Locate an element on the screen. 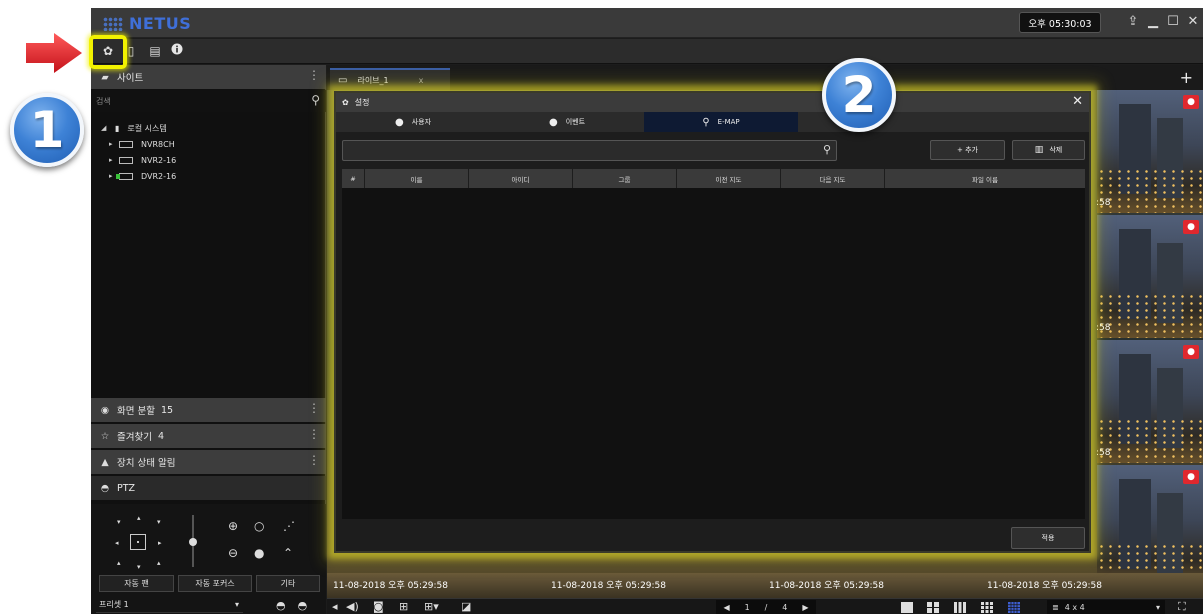 This screenshot has height=614, width=1203. preset-row: 프리셋 1 ▾ ◓ ◓ is located at coordinates (208, 605).